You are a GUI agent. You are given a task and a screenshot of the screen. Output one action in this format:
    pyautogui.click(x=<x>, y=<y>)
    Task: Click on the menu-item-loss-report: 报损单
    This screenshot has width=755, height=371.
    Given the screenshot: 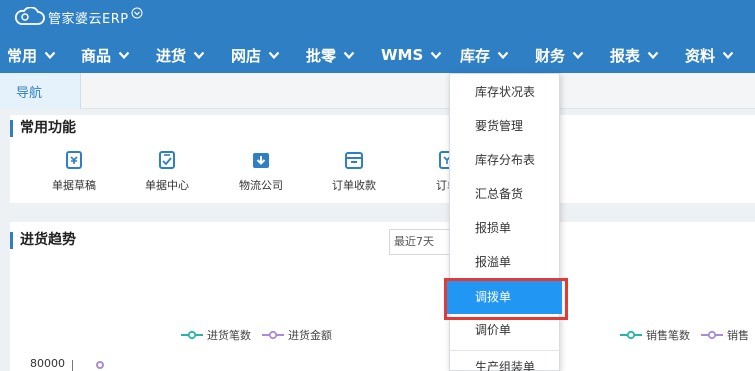 What is the action you would take?
    pyautogui.click(x=504, y=228)
    